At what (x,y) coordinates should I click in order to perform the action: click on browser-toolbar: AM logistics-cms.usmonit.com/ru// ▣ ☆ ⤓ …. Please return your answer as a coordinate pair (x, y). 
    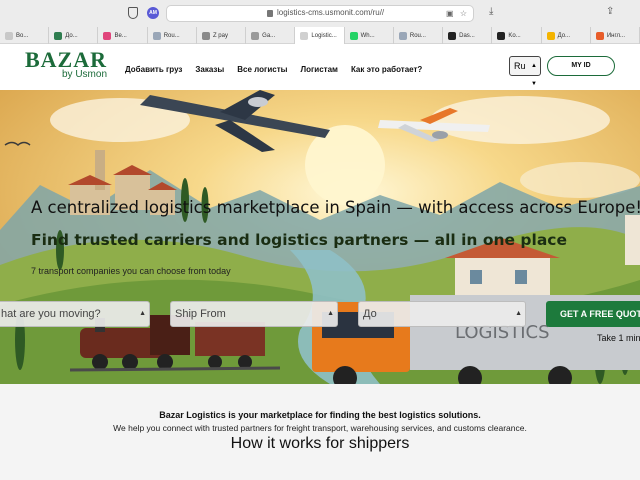
    Looking at the image, I should click on (320, 13).